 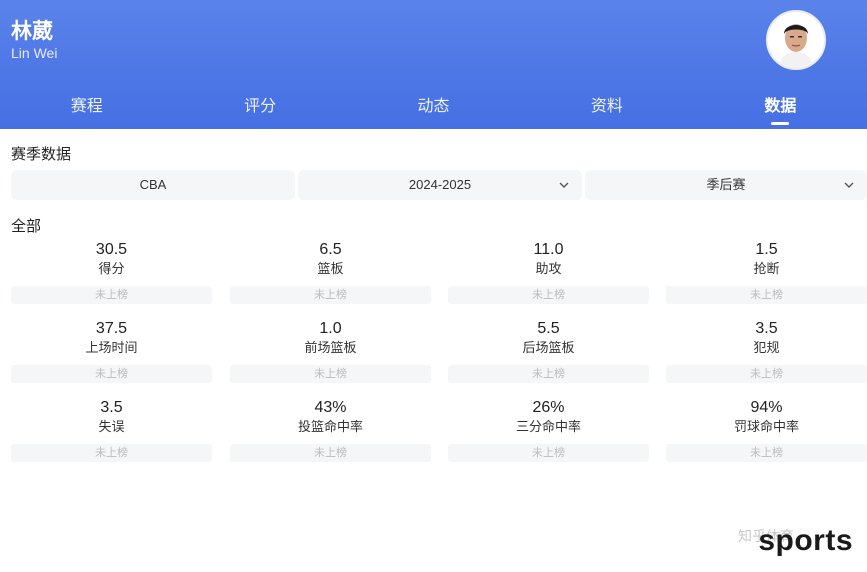 What do you see at coordinates (41, 154) in the screenshot?
I see `section-title: 赛季数据` at bounding box center [41, 154].